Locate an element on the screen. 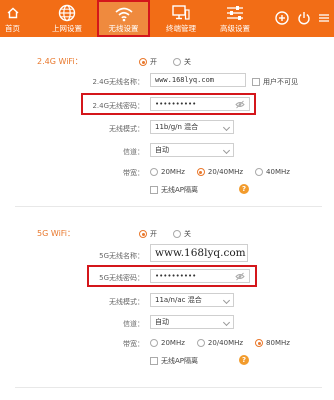 This screenshot has height=400, width=334. channel-24g-value: 自动 is located at coordinates (162, 150).